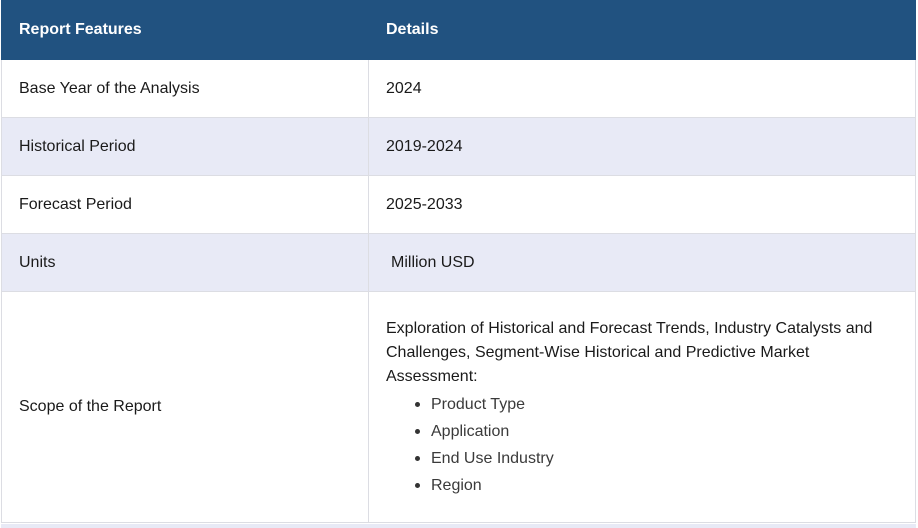  What do you see at coordinates (656, 431) in the screenshot?
I see `list-item: Application` at bounding box center [656, 431].